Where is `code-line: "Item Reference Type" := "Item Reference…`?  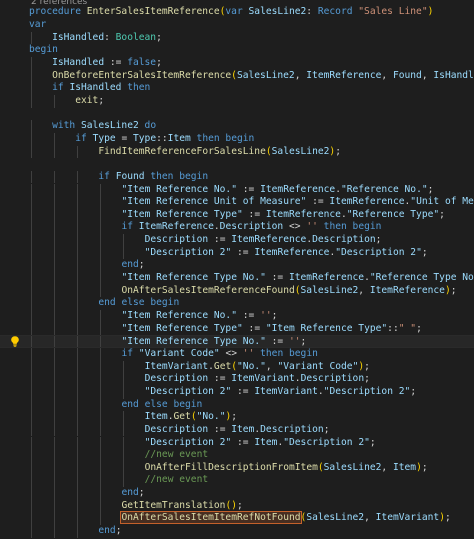
code-line: "Item Reference Type" := "Item Reference… is located at coordinates (237, 329).